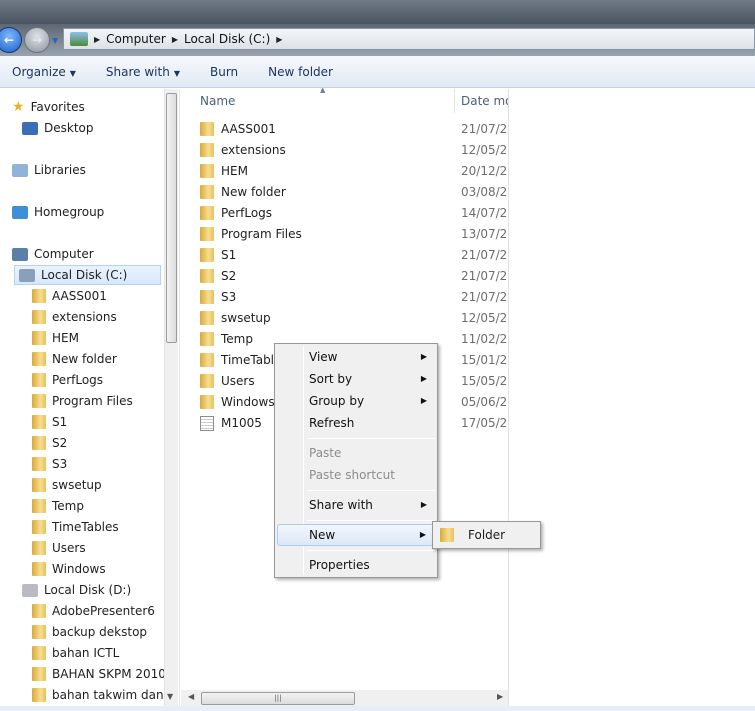 This screenshot has height=711, width=755. Describe the element at coordinates (236, 213) in the screenshot. I see `file-row: PerfLogs` at that location.